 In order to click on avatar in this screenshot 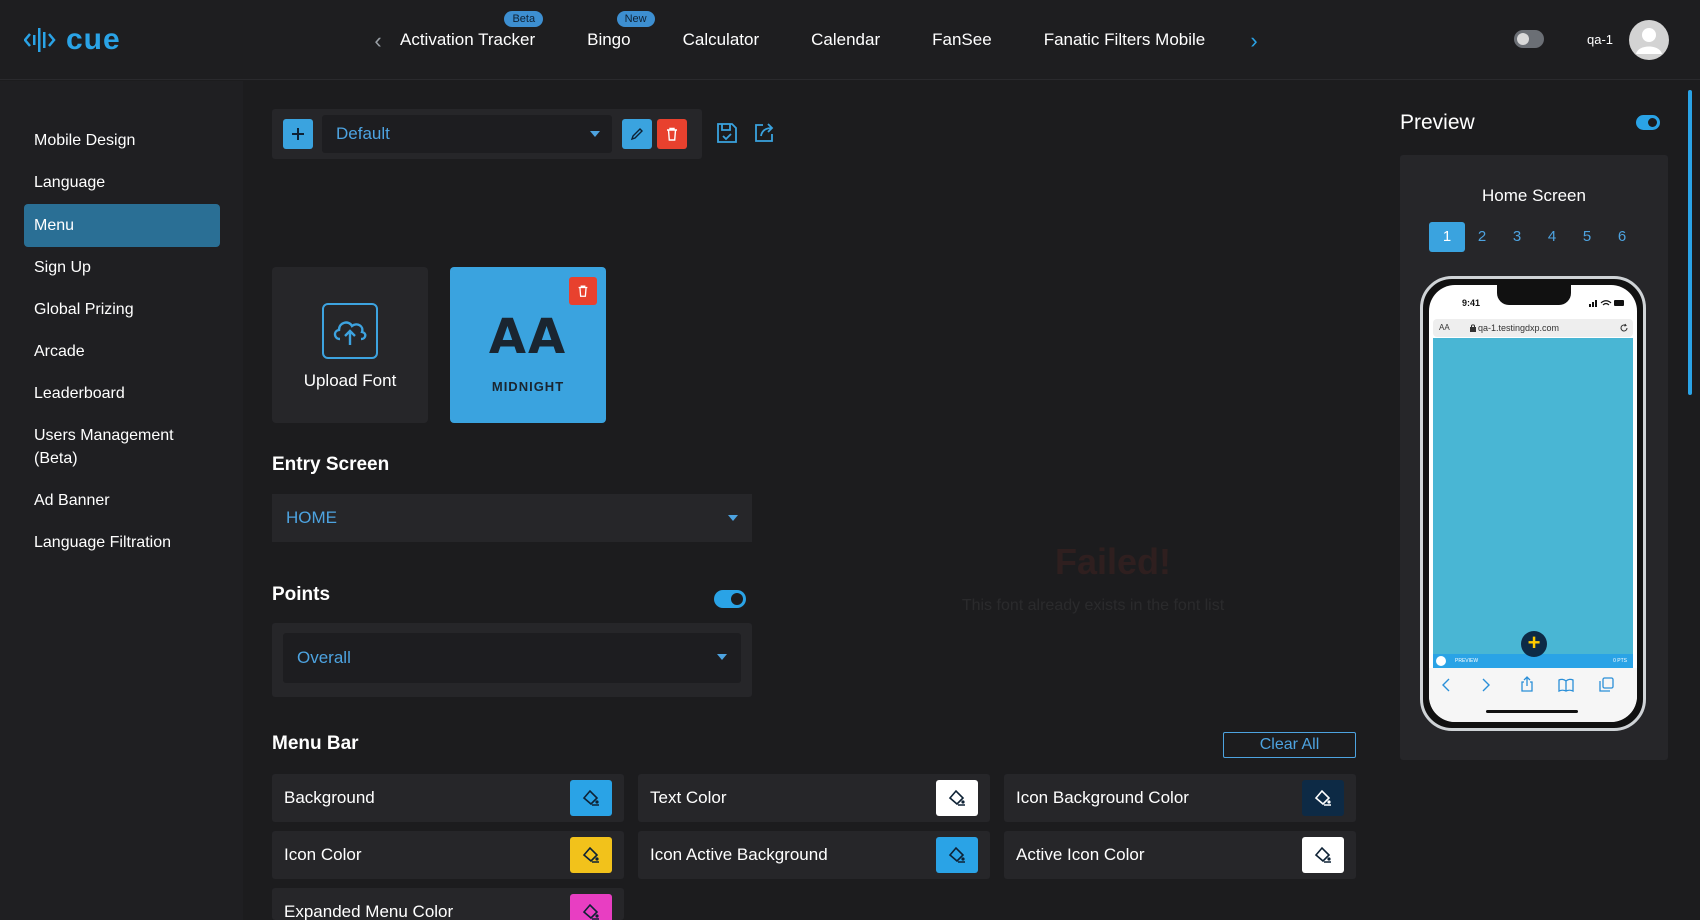, I will do `click(1649, 40)`.